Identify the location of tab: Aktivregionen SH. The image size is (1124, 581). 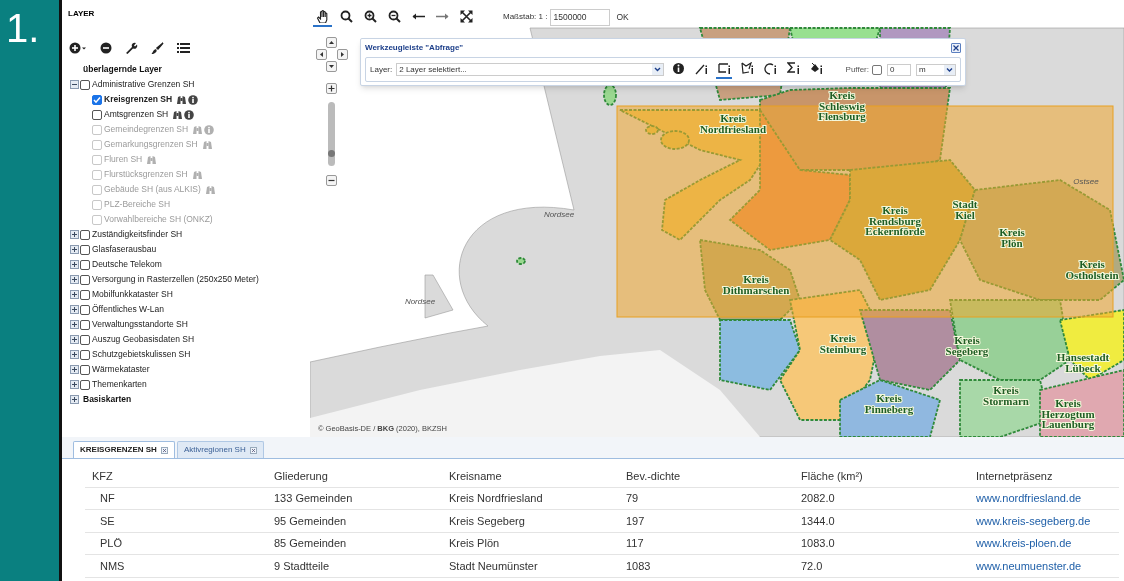
(220, 449).